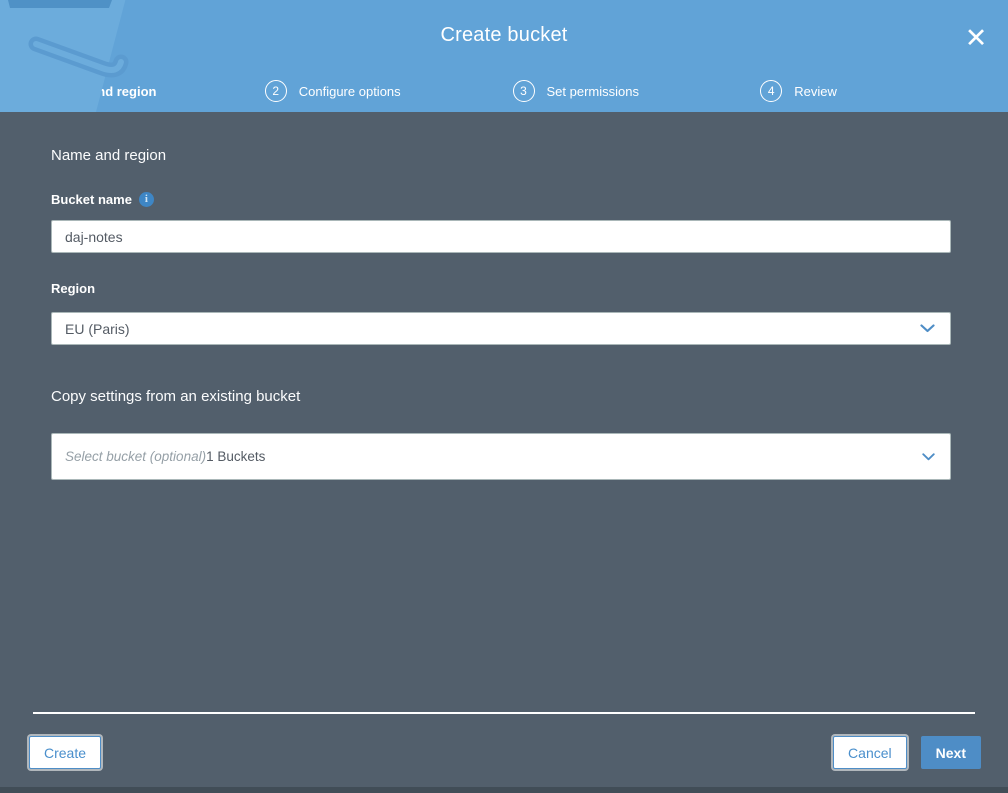  What do you see at coordinates (870, 752) in the screenshot?
I see `cancel-button: Cancel` at bounding box center [870, 752].